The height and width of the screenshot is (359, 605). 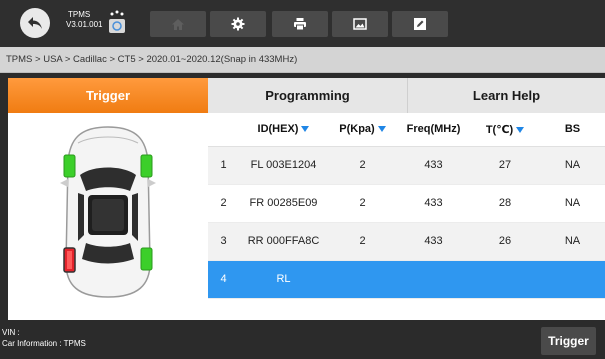 What do you see at coordinates (11, 332) in the screenshot?
I see `vin-label: VIN :` at bounding box center [11, 332].